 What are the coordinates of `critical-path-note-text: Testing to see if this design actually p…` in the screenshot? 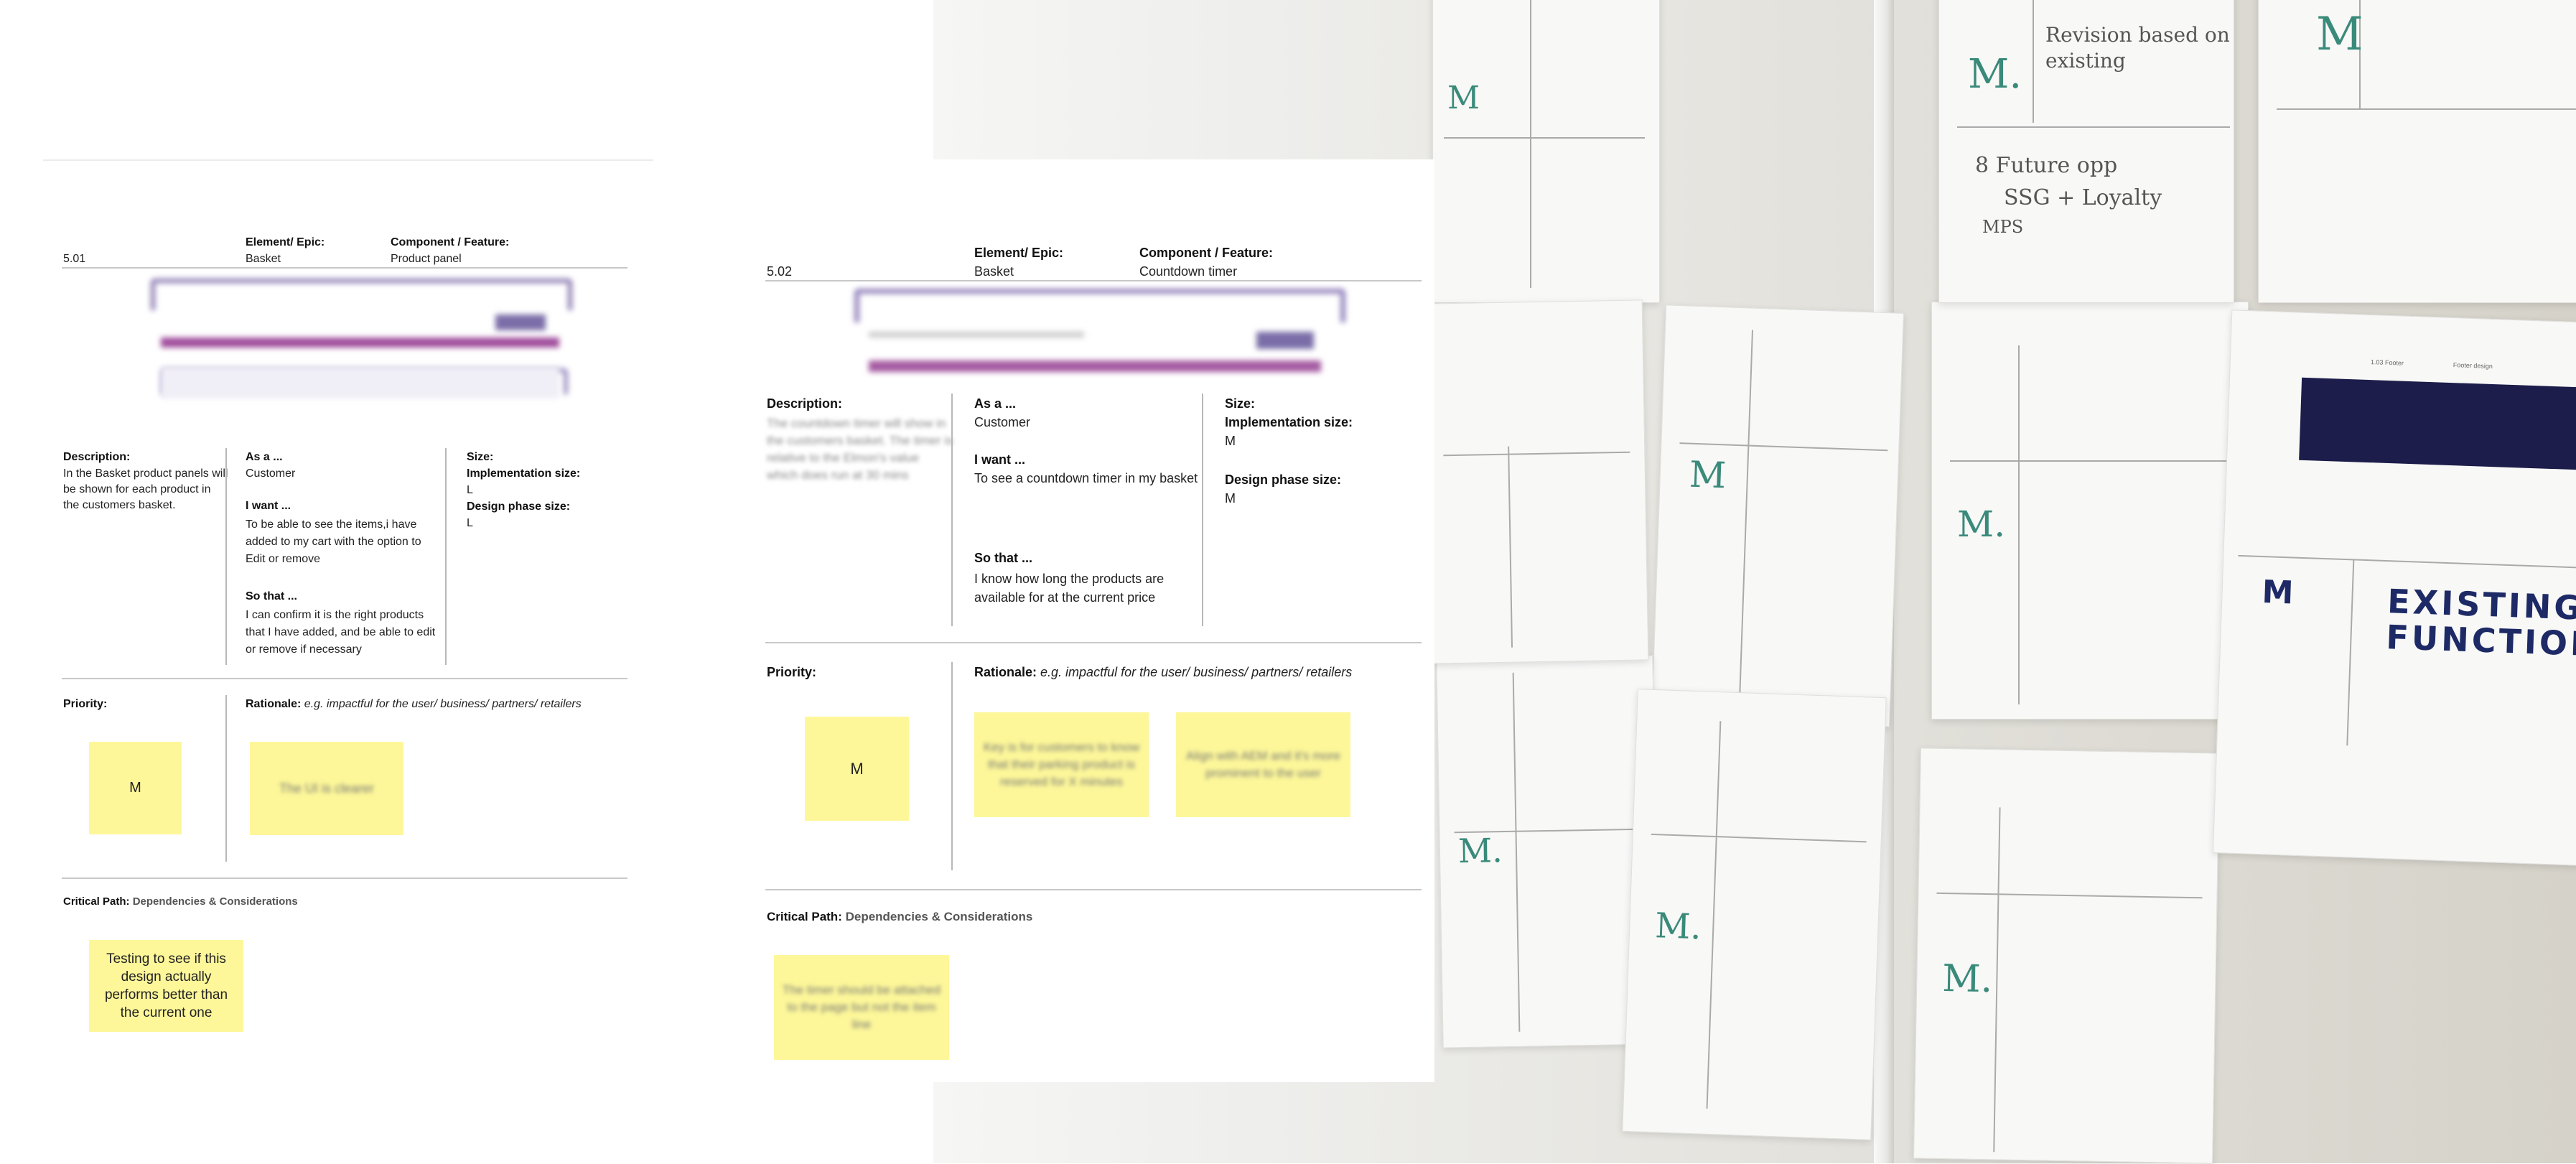 It's located at (166, 985).